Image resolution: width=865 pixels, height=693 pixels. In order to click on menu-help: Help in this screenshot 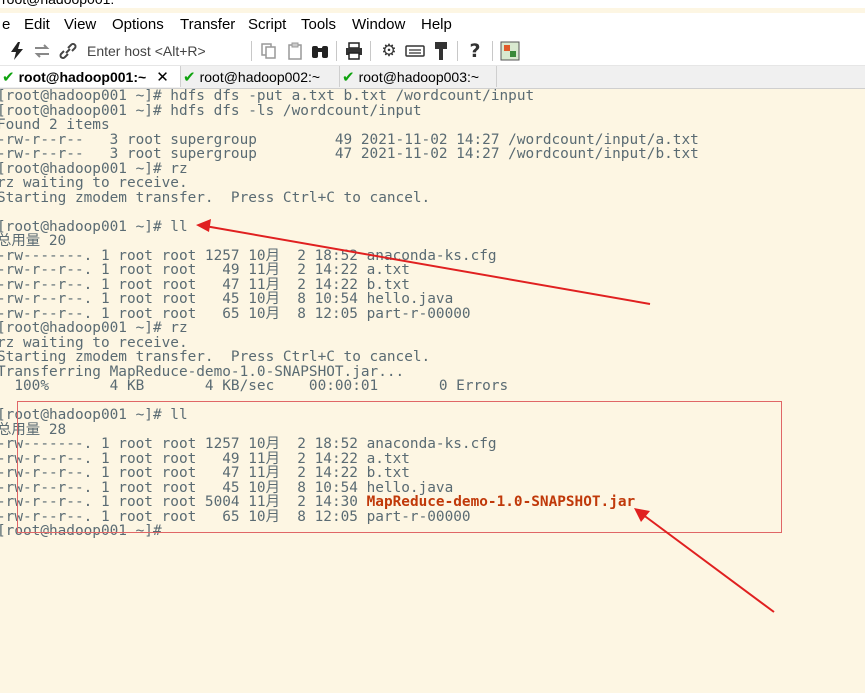, I will do `click(436, 24)`.